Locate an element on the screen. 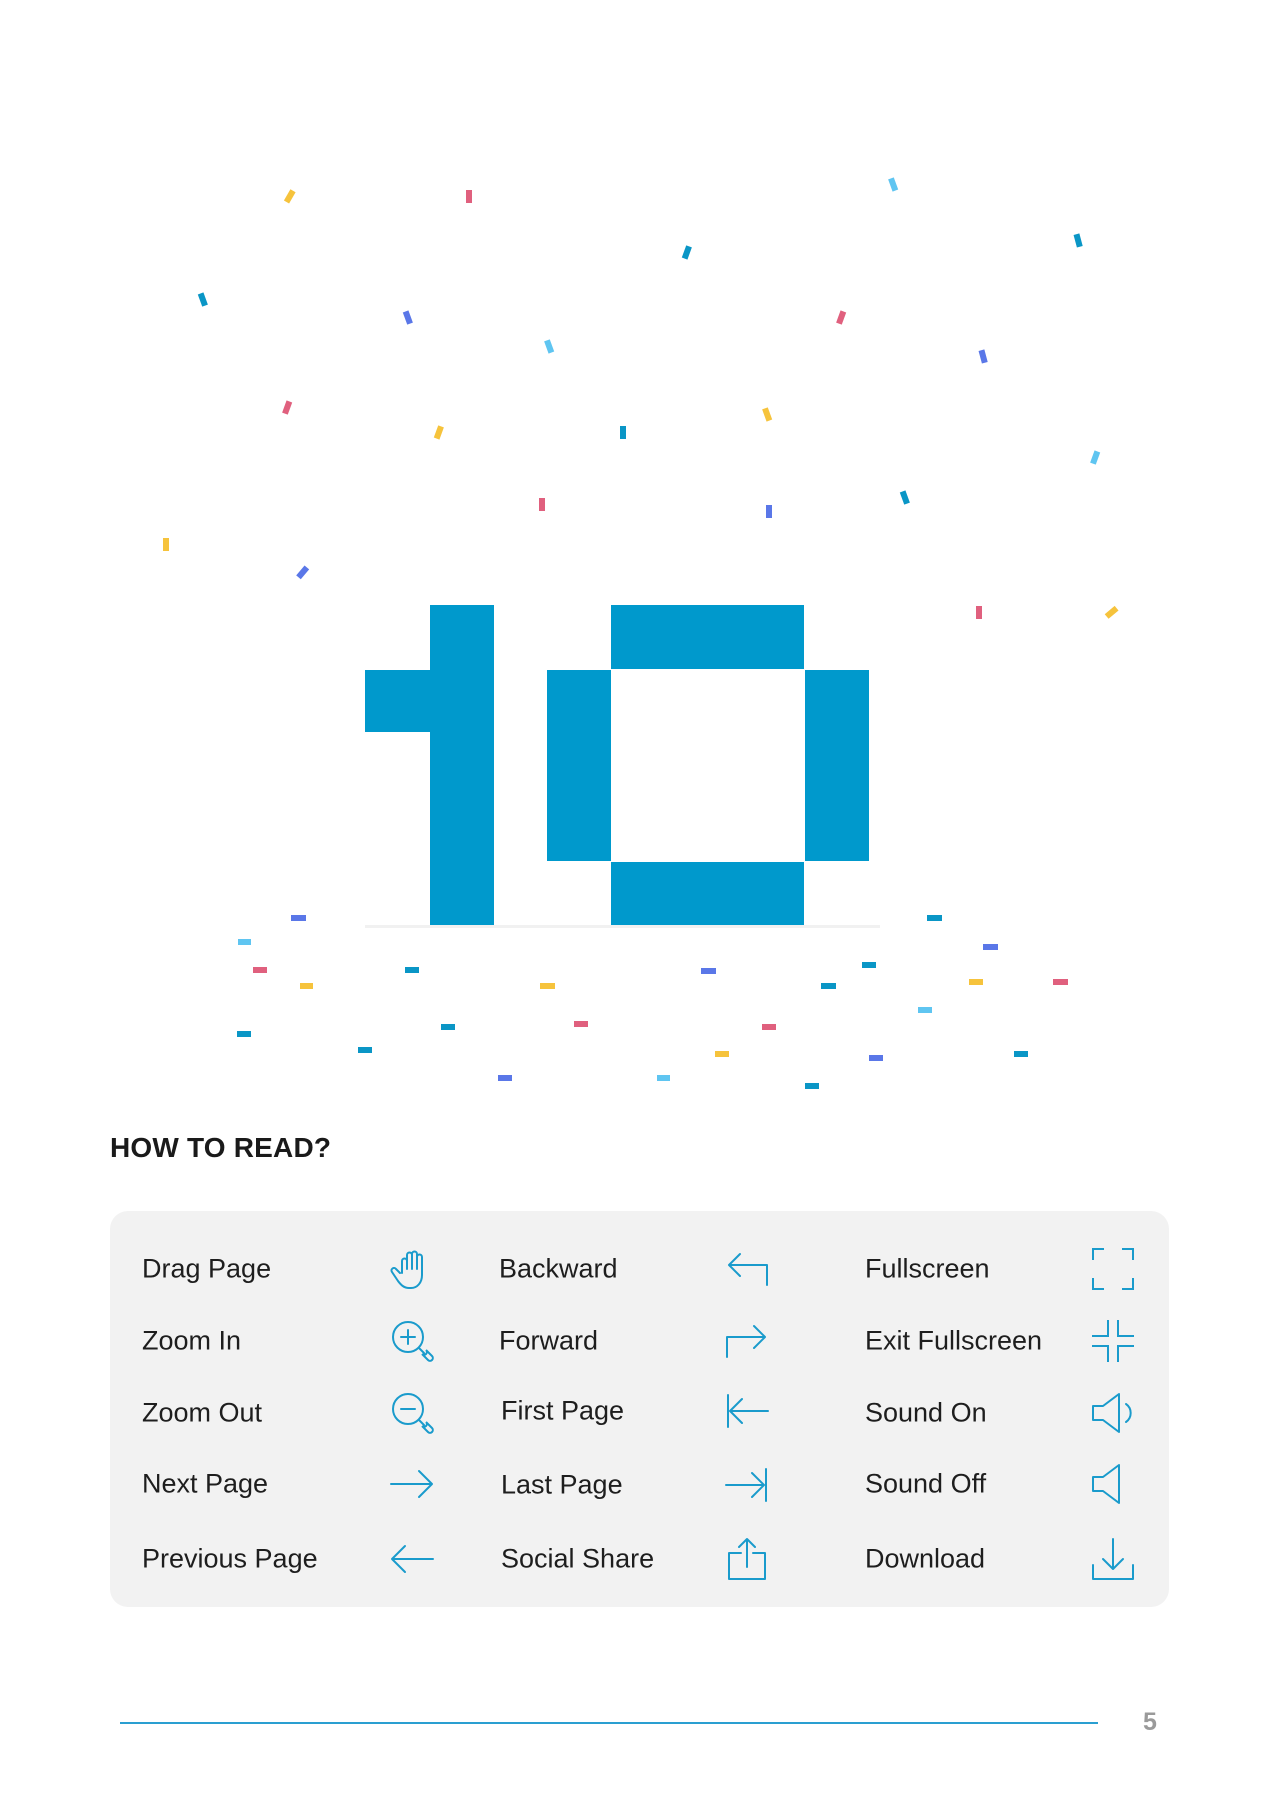 The image size is (1272, 1800). control-label: Last Page is located at coordinates (562, 1484).